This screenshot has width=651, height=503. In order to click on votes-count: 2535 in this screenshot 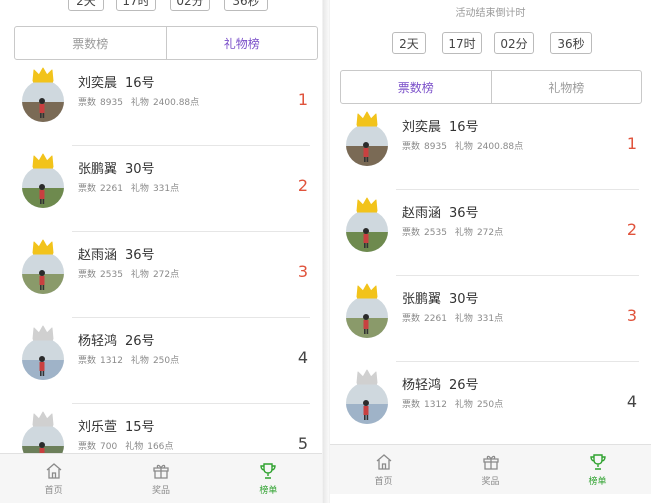, I will do `click(435, 233)`.